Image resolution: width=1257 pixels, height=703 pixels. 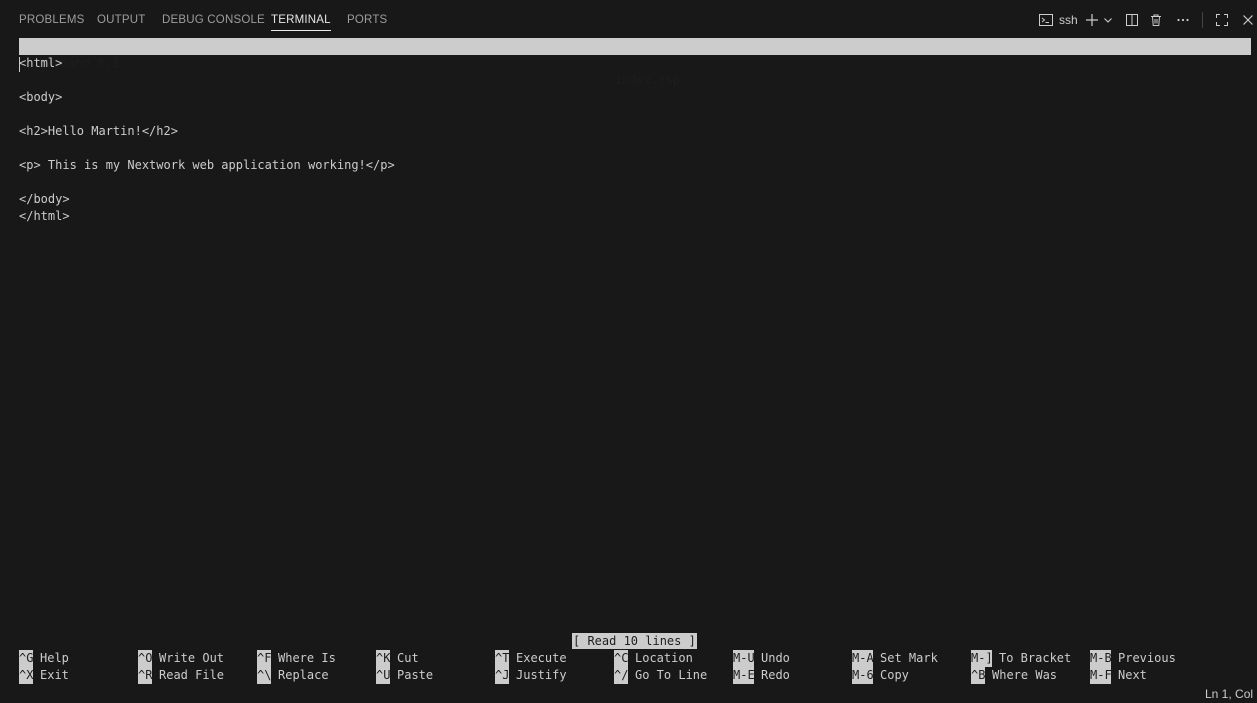 I want to click on shortcut-label: Paste, so click(x=415, y=675).